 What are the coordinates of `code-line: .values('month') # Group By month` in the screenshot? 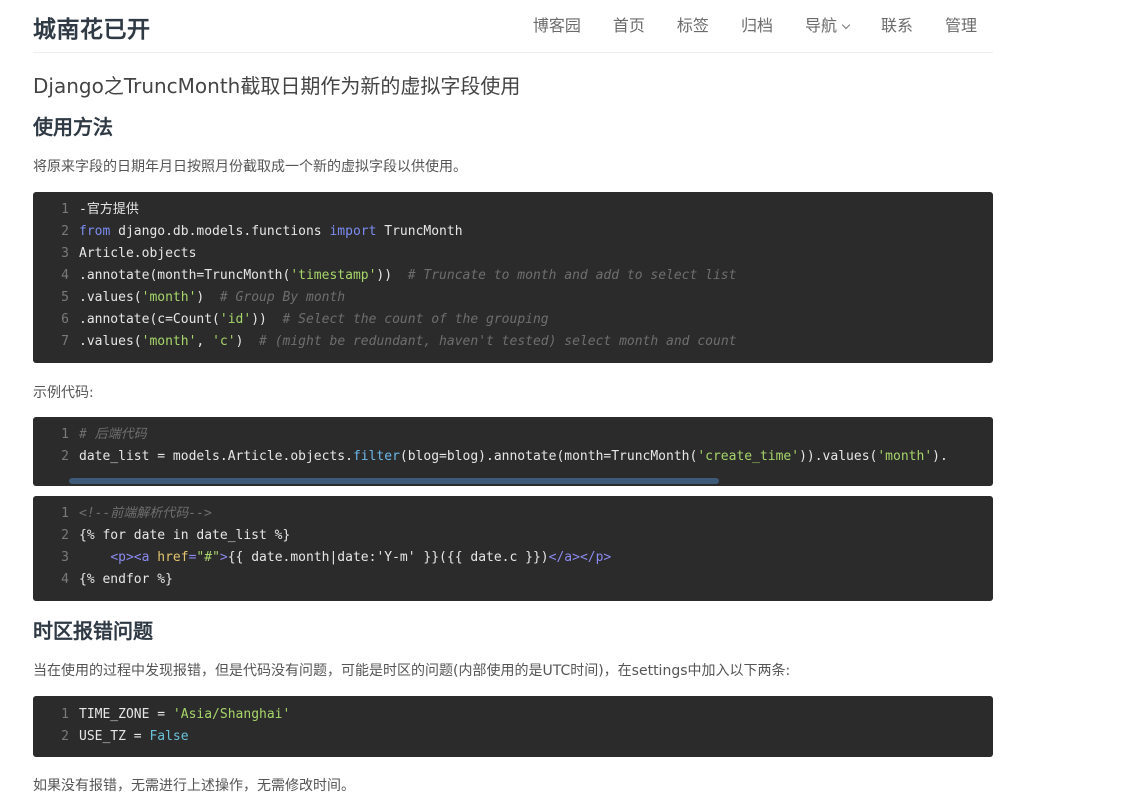 It's located at (212, 297).